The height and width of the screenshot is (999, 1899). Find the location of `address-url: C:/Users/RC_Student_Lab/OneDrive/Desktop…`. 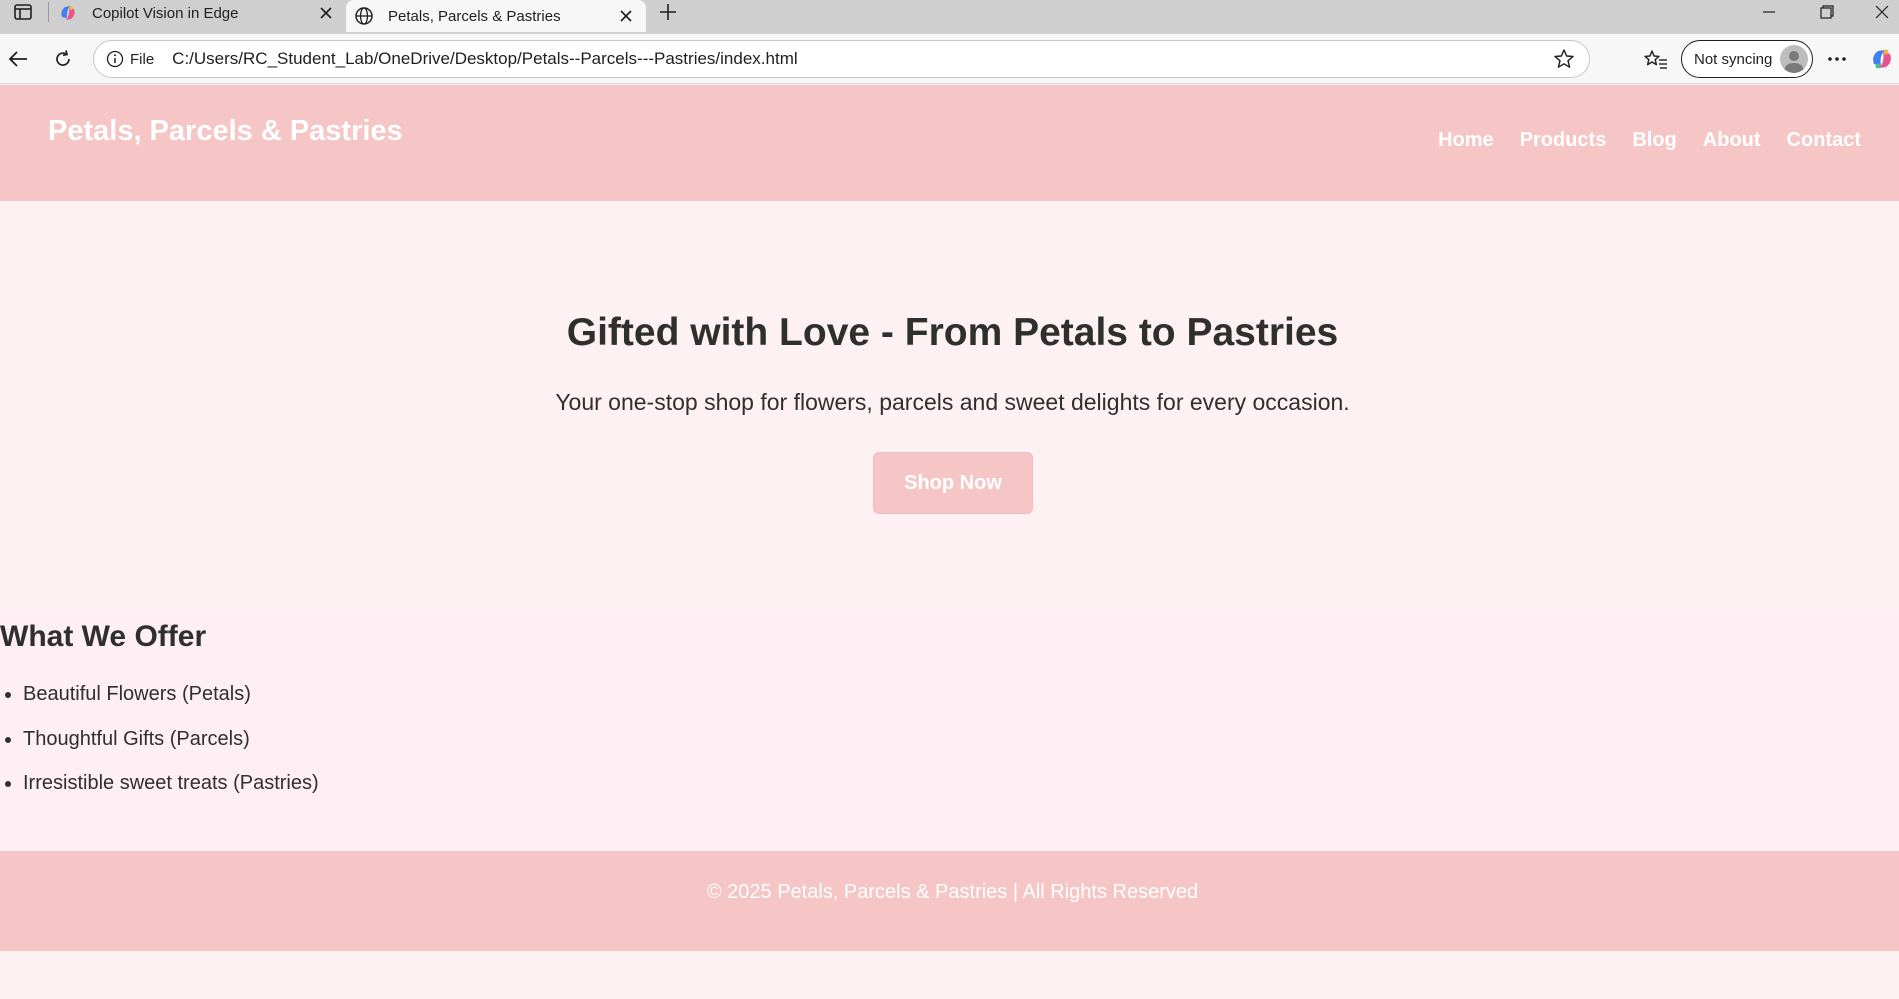

address-url: C:/Users/RC_Student_Lab/OneDrive/Desktop… is located at coordinates (859, 59).